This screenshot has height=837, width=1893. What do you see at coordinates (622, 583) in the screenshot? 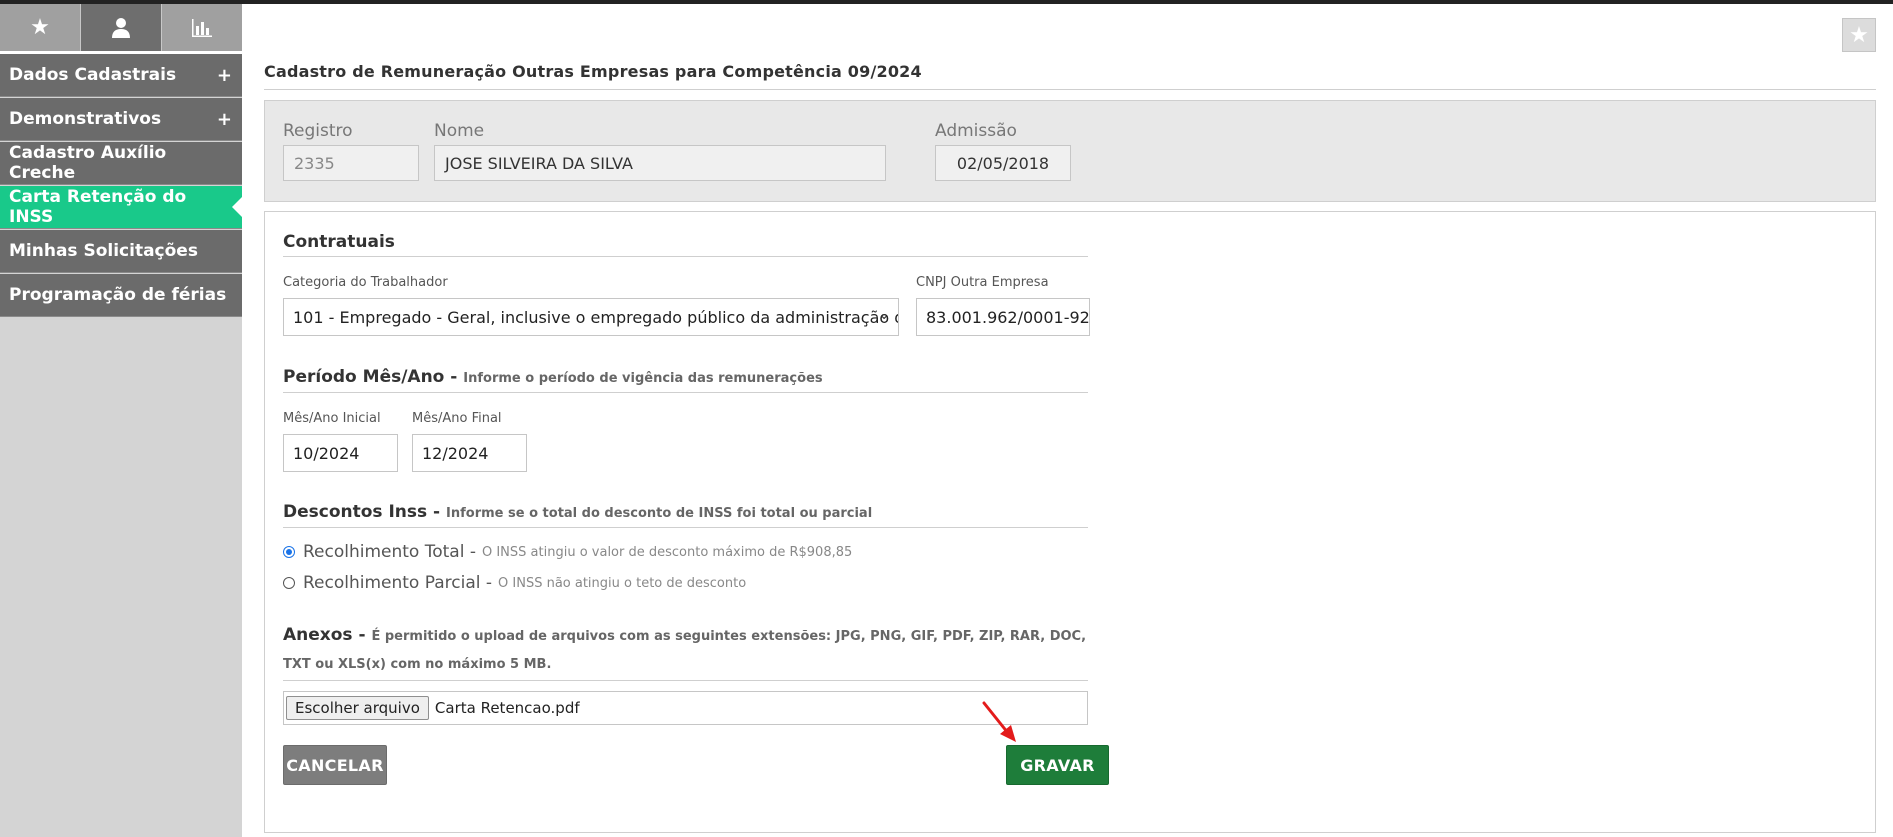
I see `radio-description: O INSS não atingiu o teto de desconto` at bounding box center [622, 583].